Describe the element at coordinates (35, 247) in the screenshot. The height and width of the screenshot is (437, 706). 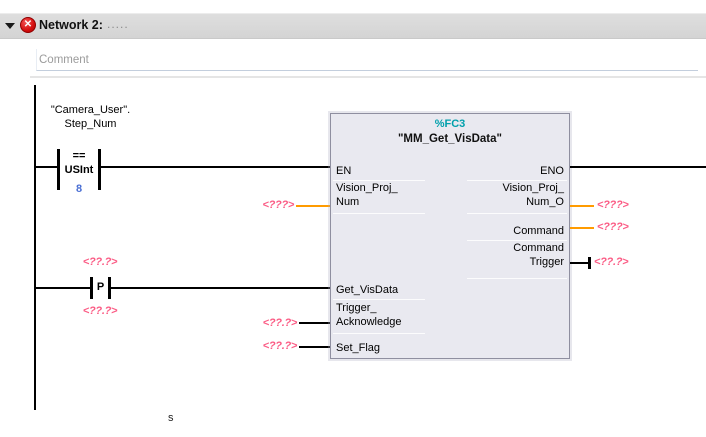
I see `power-rail` at that location.